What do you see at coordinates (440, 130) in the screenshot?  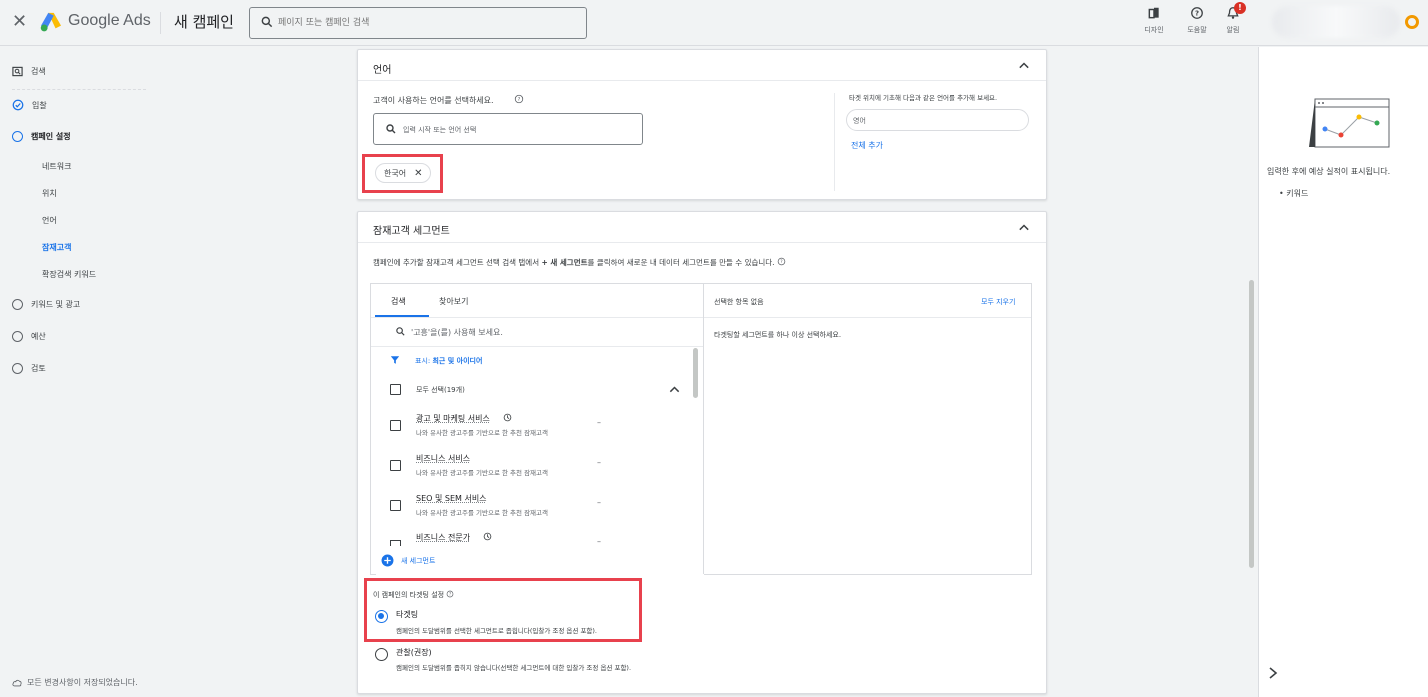 I see `language-search-placeholder: 입력 시작 또는 언어 선택` at bounding box center [440, 130].